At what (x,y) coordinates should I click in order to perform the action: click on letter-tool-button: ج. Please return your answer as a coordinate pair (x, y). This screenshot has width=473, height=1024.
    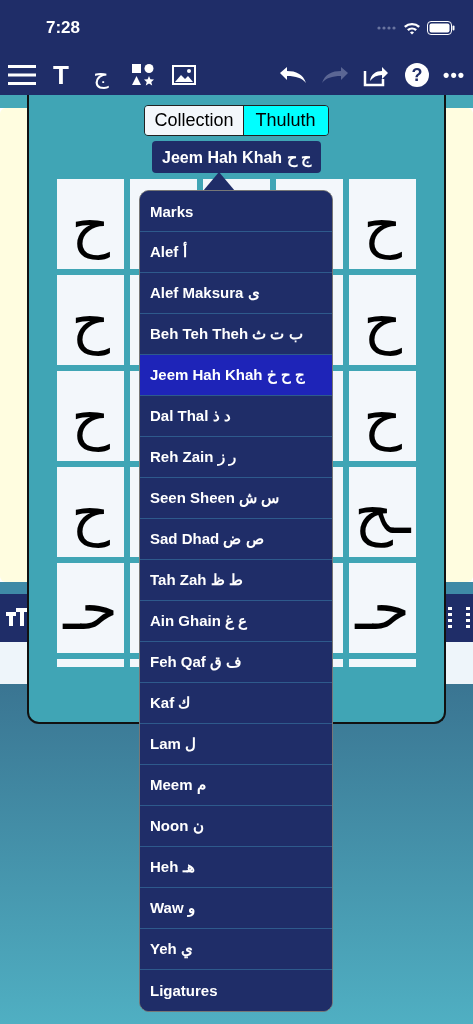
    Looking at the image, I should click on (101, 75).